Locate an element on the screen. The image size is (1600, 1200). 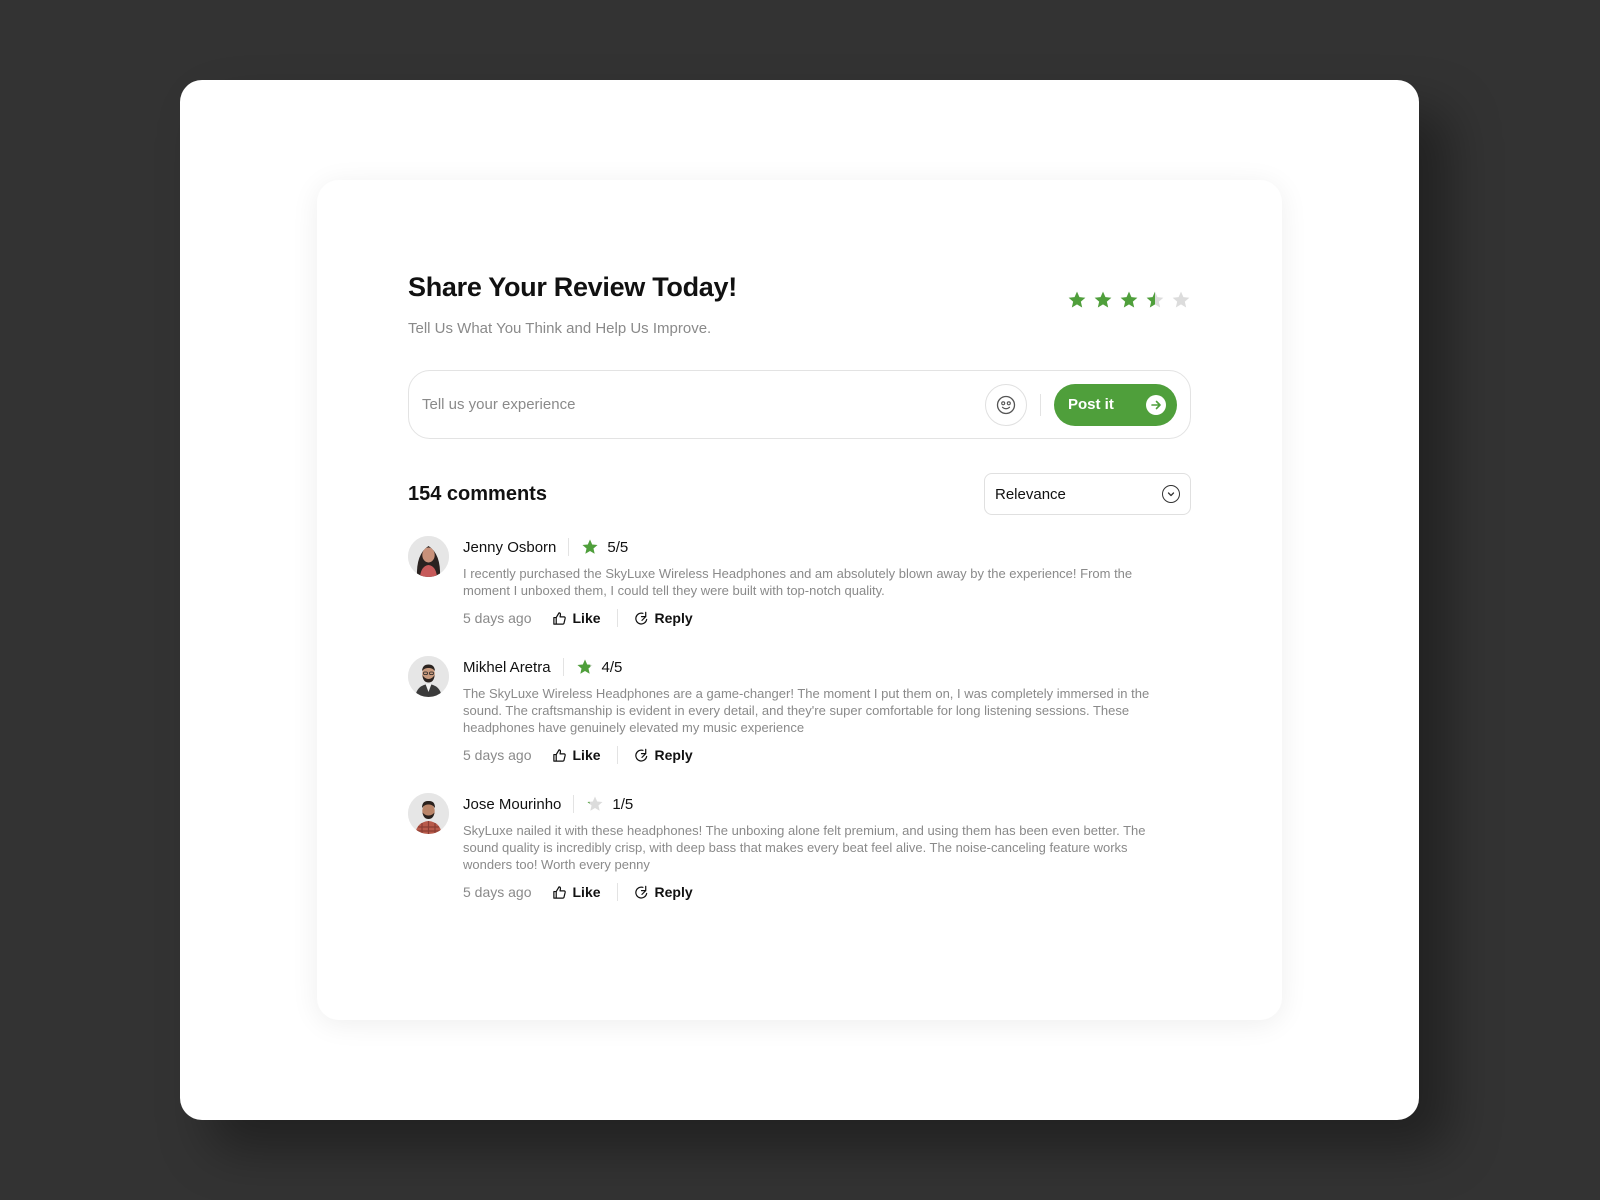
sort-dropdown: Relevance is located at coordinates (1087, 494).